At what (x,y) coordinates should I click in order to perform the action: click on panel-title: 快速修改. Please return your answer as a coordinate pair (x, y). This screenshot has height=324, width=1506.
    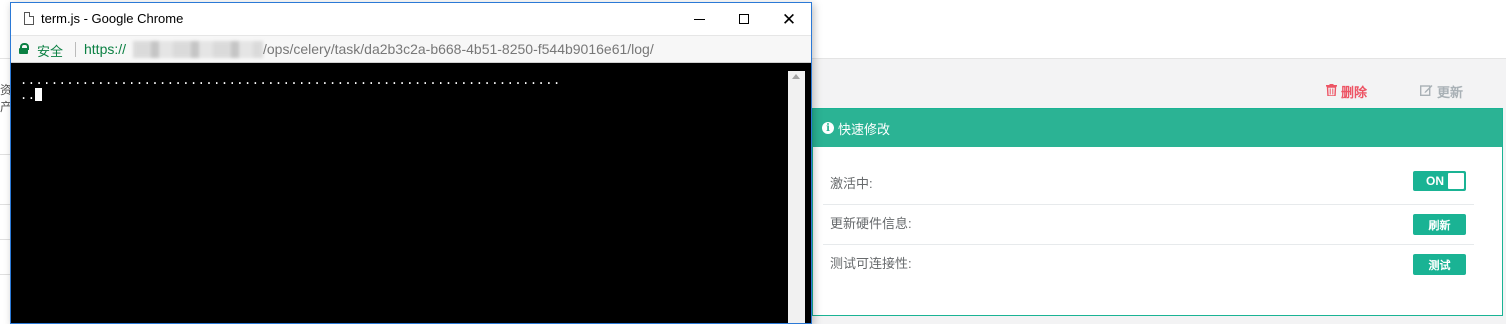
    Looking at the image, I should click on (864, 129).